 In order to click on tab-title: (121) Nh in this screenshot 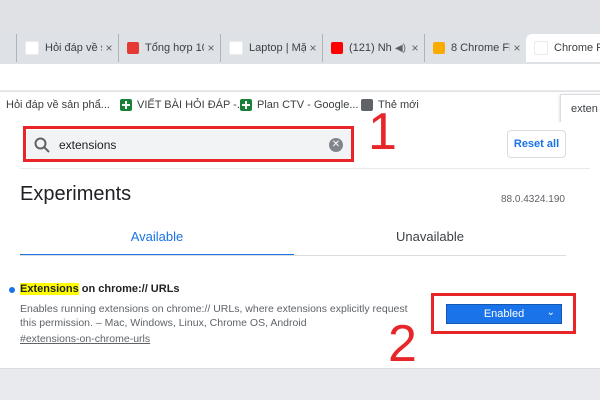, I will do `click(370, 48)`.